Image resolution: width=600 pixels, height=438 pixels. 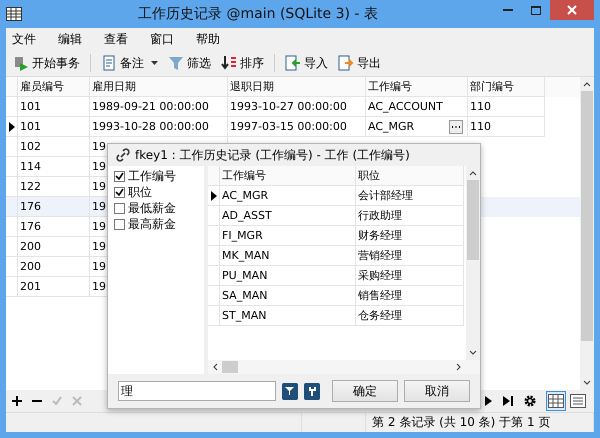 What do you see at coordinates (245, 195) in the screenshot?
I see `table-cell: AC_MGR` at bounding box center [245, 195].